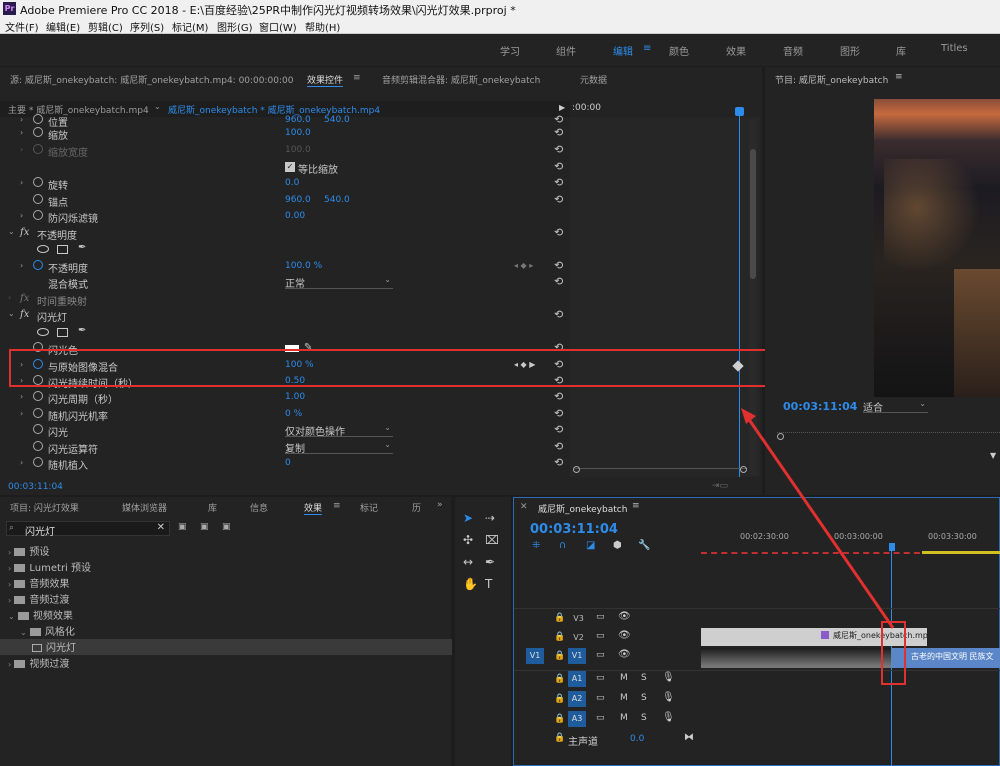 Image resolution: width=1000 pixels, height=766 pixels. Describe the element at coordinates (818, 518) in the screenshot. I see `annotation-arrow` at that location.